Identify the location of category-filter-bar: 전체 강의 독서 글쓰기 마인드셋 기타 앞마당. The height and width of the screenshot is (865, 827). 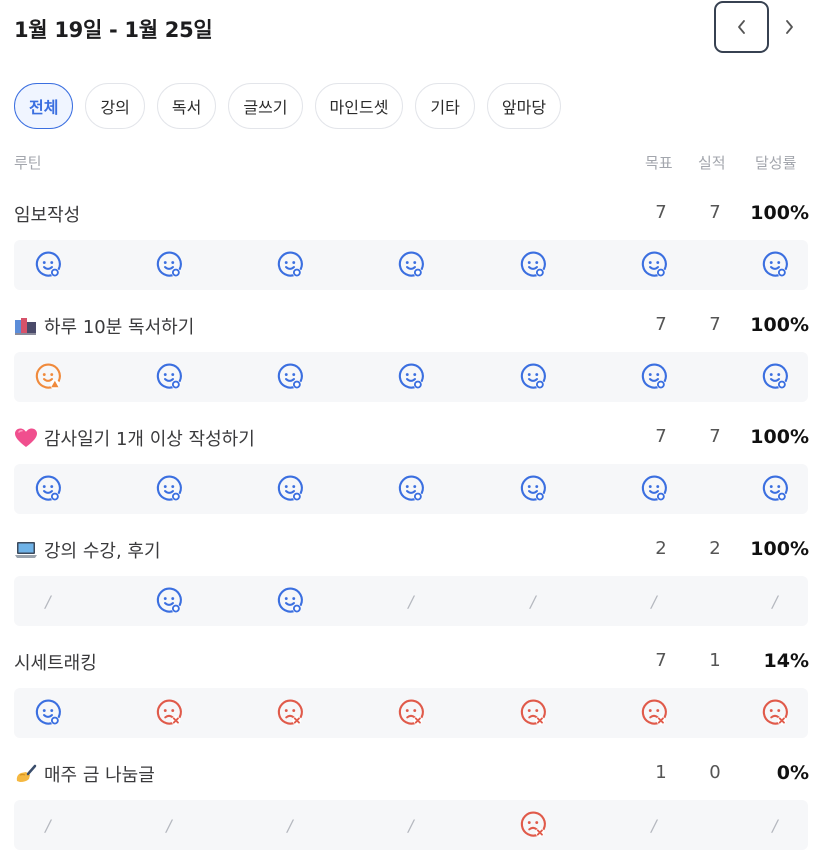
(288, 106).